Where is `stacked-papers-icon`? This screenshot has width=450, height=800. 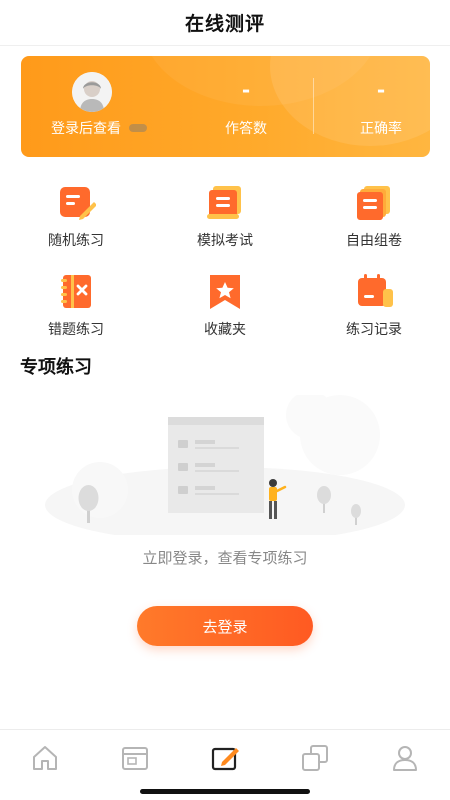 stacked-papers-icon is located at coordinates (373, 203).